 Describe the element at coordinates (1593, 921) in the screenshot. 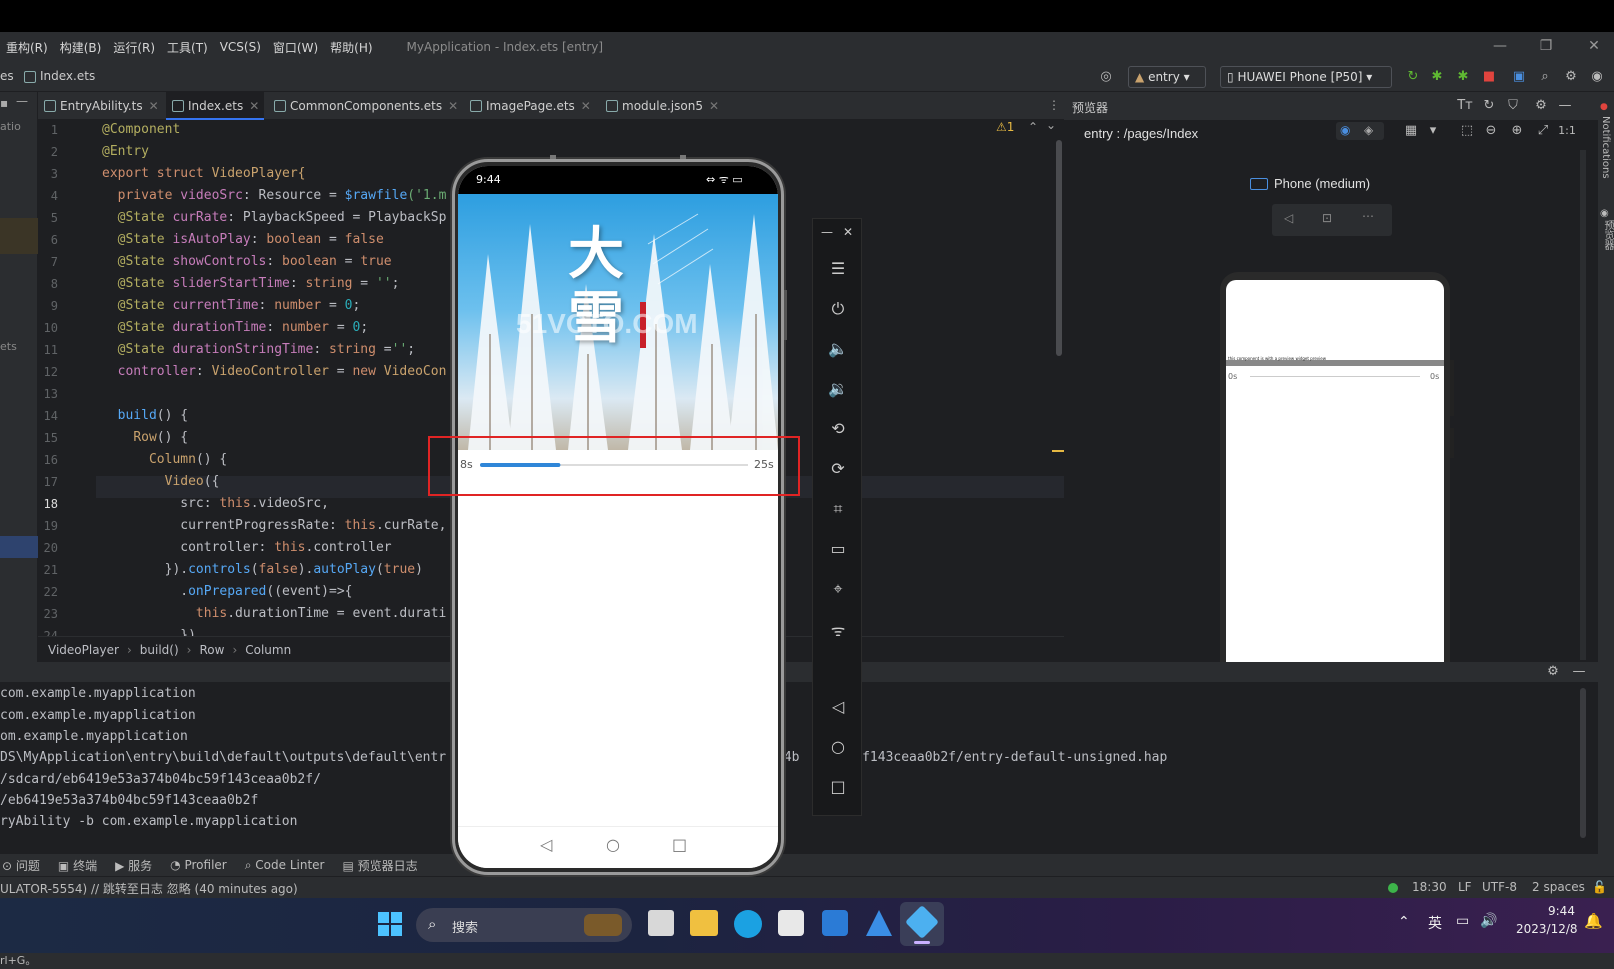

I see `bell-icon: 🔔` at that location.